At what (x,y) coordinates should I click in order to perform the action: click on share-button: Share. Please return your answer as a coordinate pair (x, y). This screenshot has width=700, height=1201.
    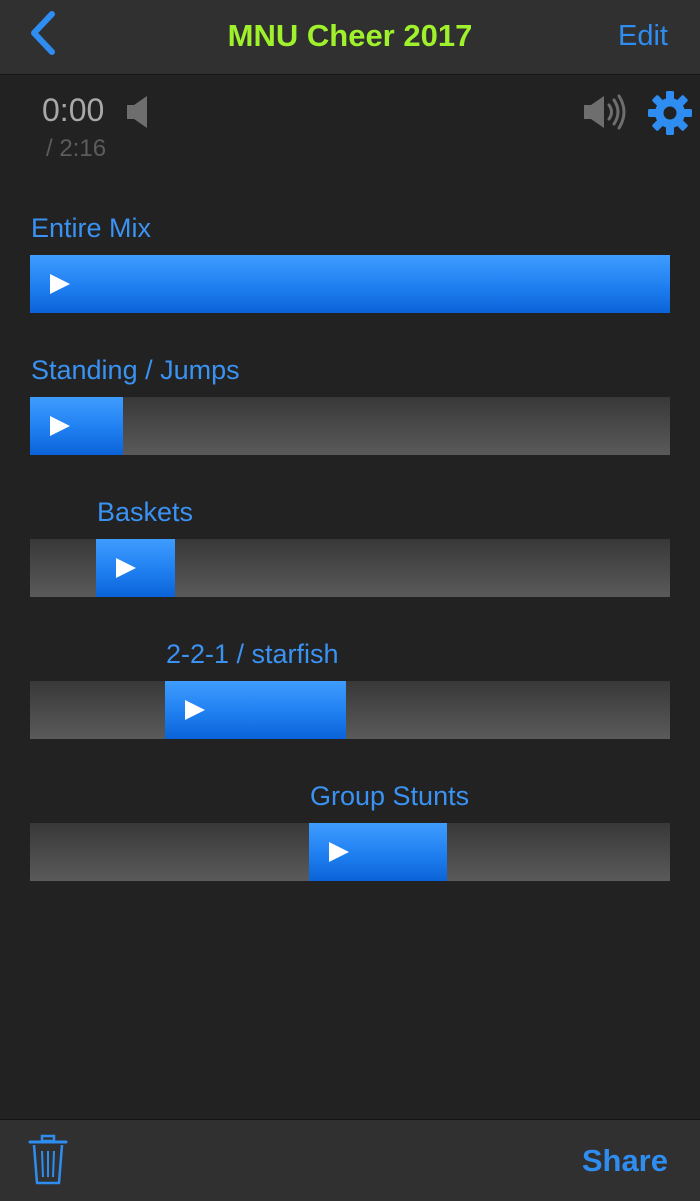
    Looking at the image, I should click on (625, 1161).